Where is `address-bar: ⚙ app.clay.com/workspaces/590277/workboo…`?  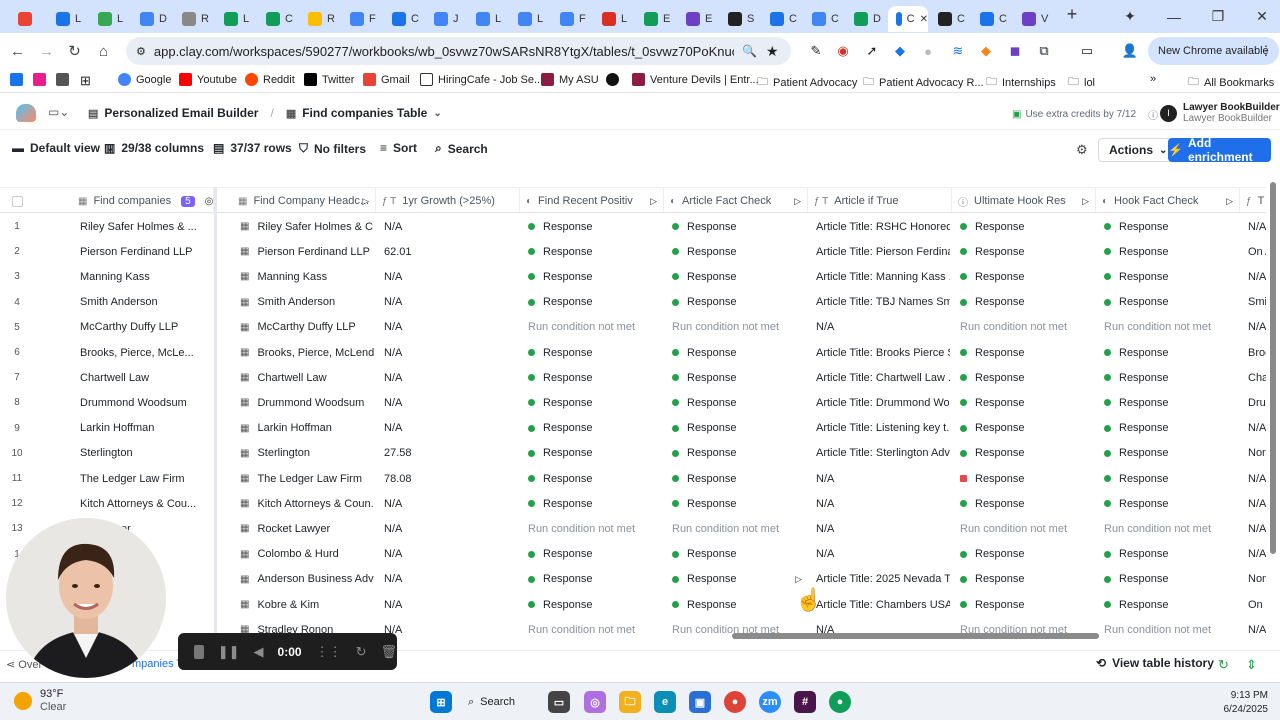 address-bar: ⚙ app.clay.com/workspaces/590277/workboo… is located at coordinates (458, 51).